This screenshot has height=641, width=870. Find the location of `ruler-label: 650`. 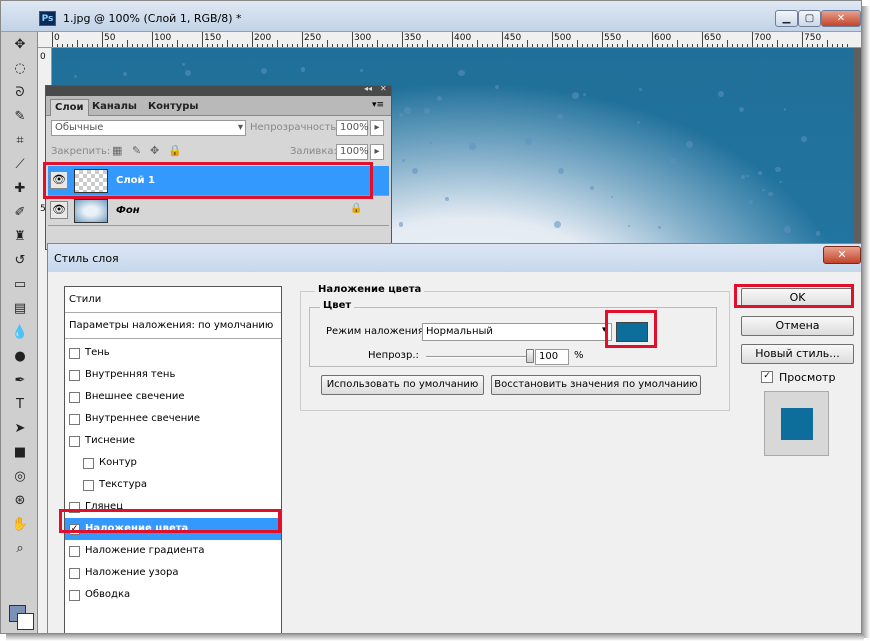

ruler-label: 650 is located at coordinates (713, 38).